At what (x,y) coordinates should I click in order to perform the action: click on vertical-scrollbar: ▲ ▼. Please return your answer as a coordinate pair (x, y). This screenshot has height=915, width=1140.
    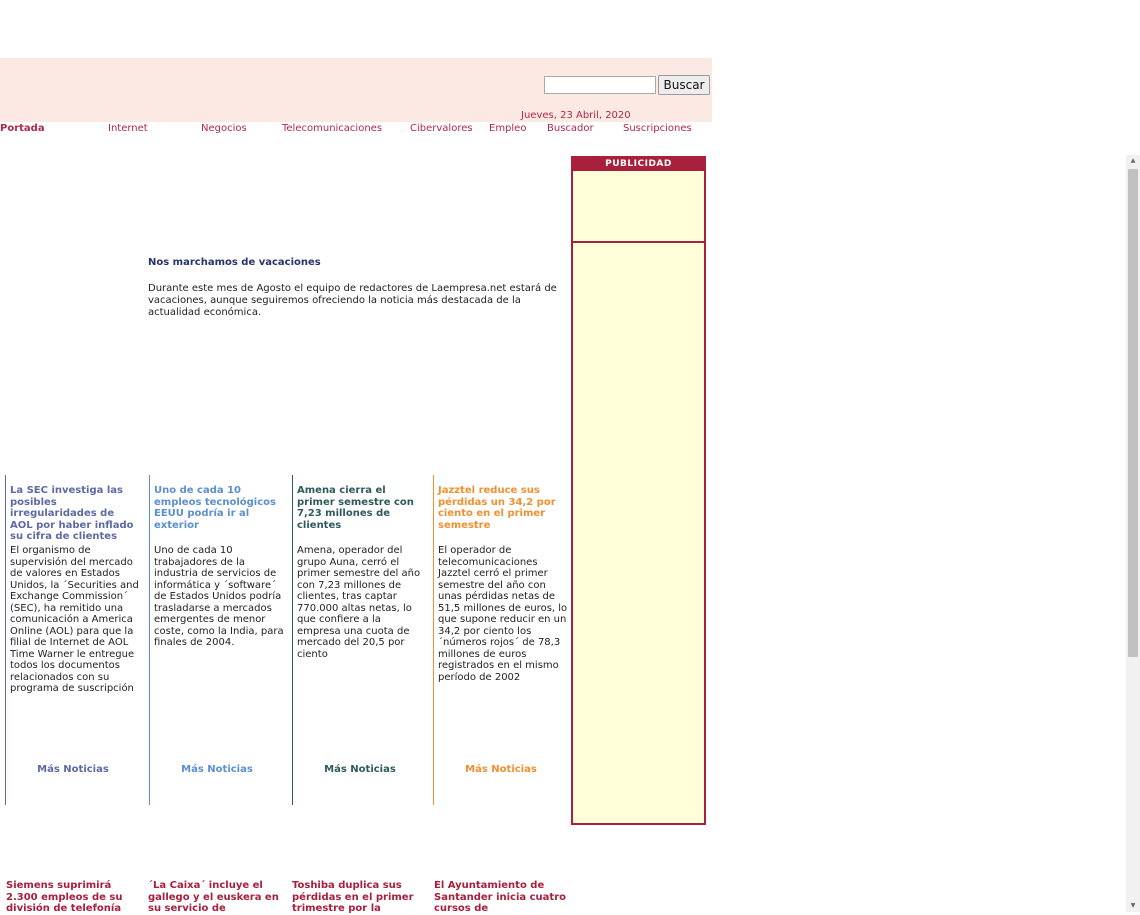
    Looking at the image, I should click on (1133, 533).